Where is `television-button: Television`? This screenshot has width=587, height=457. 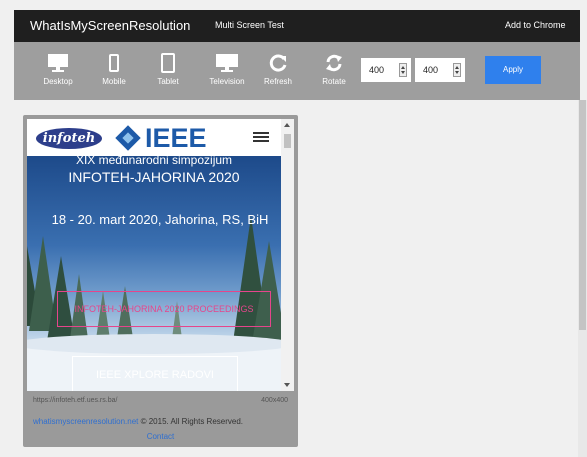 television-button: Television is located at coordinates (227, 68).